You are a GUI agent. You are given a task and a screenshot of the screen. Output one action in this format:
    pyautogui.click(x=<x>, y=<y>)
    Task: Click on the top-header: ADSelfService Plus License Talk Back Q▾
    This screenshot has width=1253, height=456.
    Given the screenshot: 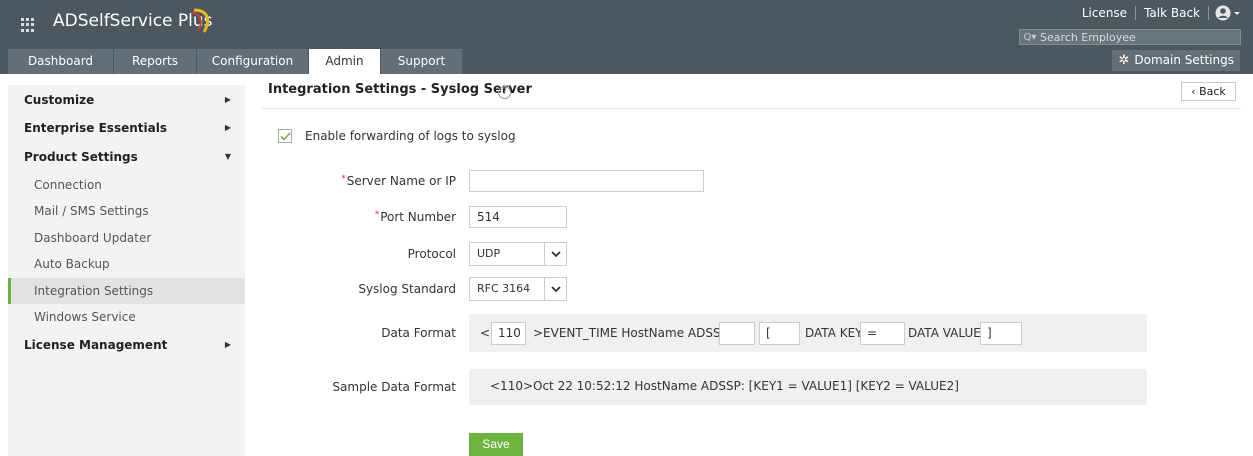 What is the action you would take?
    pyautogui.click(x=626, y=23)
    